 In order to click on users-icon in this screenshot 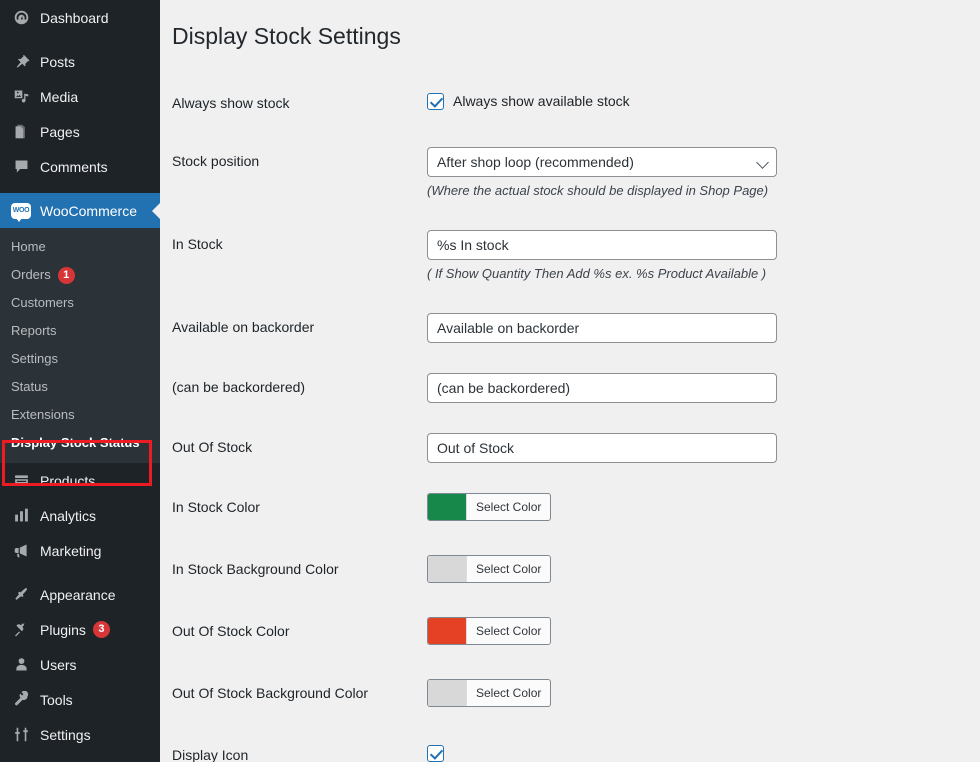, I will do `click(21, 665)`.